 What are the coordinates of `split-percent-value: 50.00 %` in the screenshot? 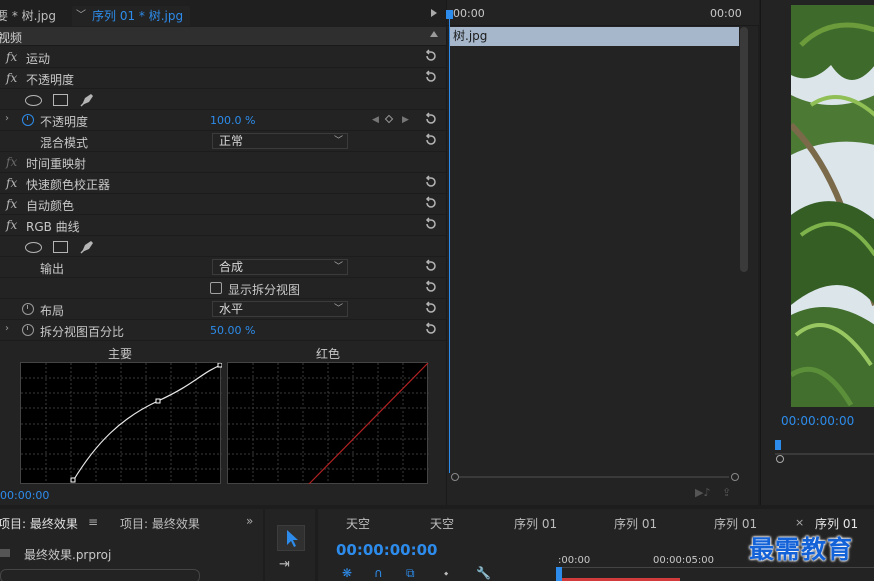 It's located at (232, 330).